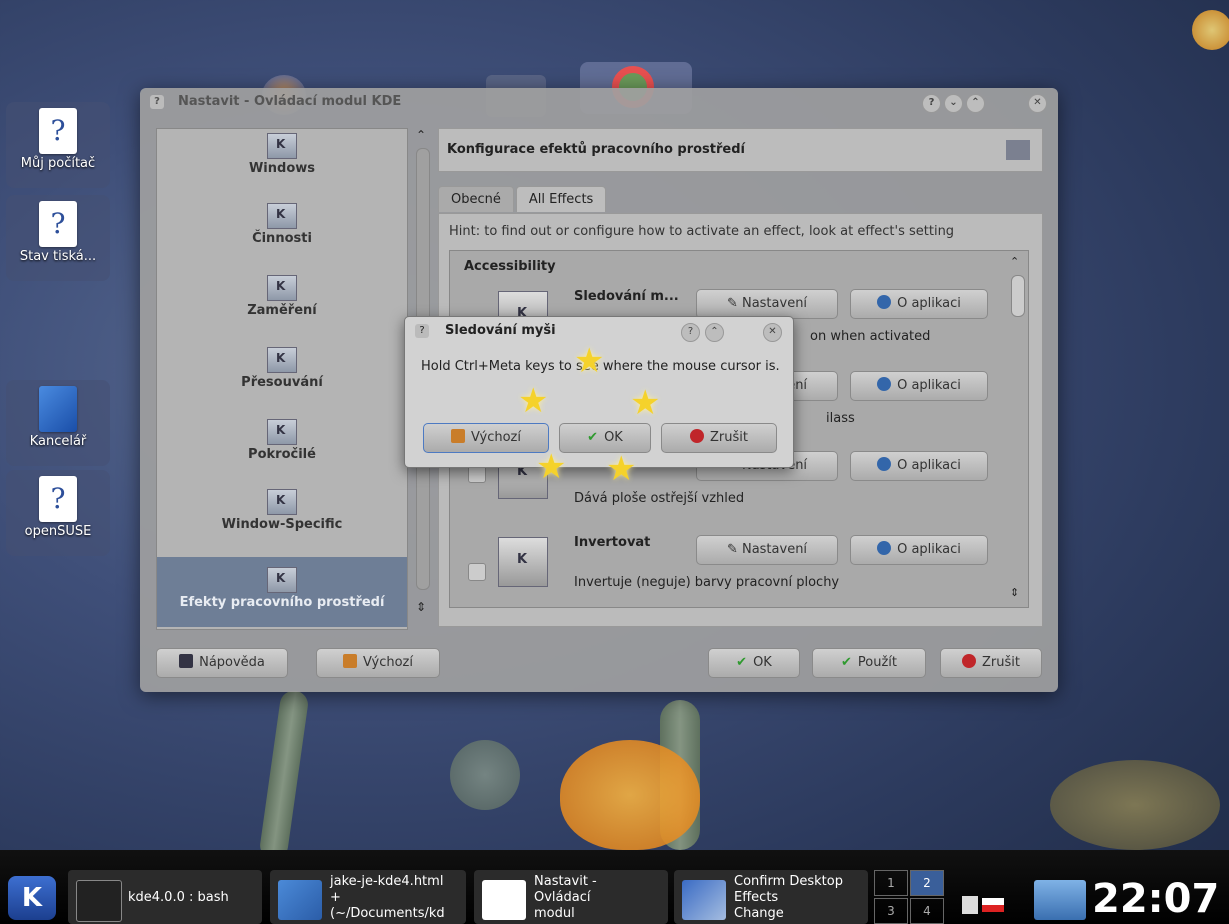 The width and height of the screenshot is (1229, 924). What do you see at coordinates (742, 662) in the screenshot?
I see `check-icon: ✔` at bounding box center [742, 662].